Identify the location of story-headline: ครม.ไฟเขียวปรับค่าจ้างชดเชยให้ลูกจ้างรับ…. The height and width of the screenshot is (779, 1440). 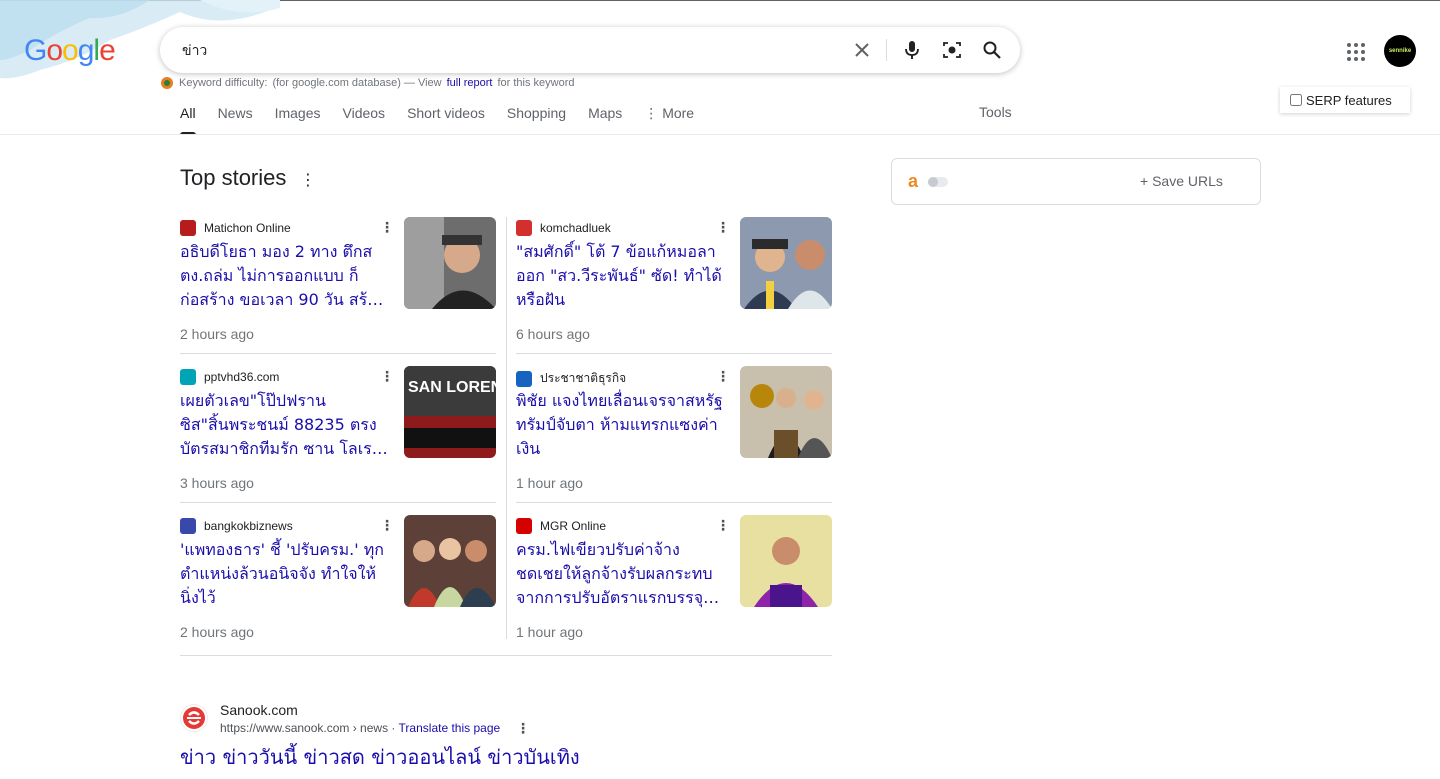
(621, 574).